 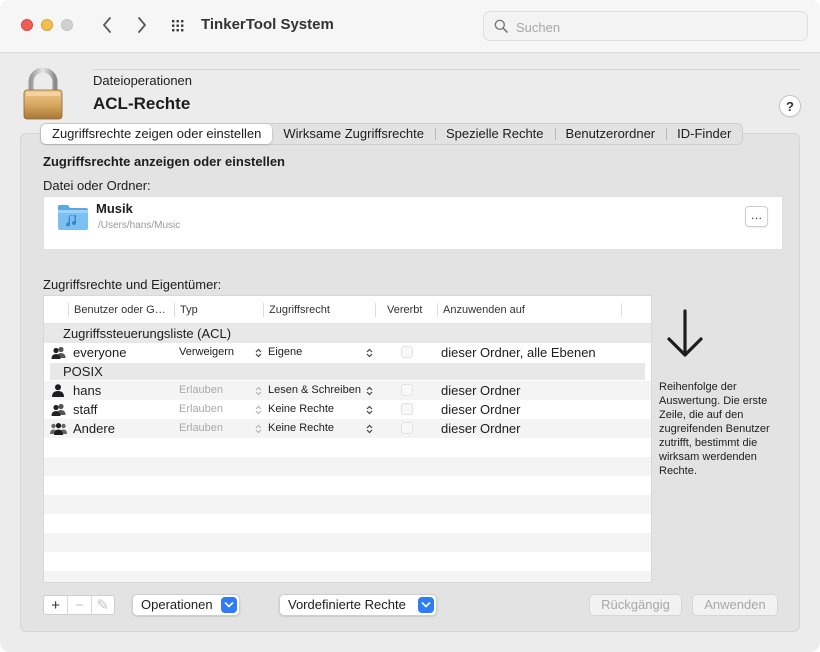 I want to click on tab-user-folders: Benutzerordner, so click(x=610, y=134).